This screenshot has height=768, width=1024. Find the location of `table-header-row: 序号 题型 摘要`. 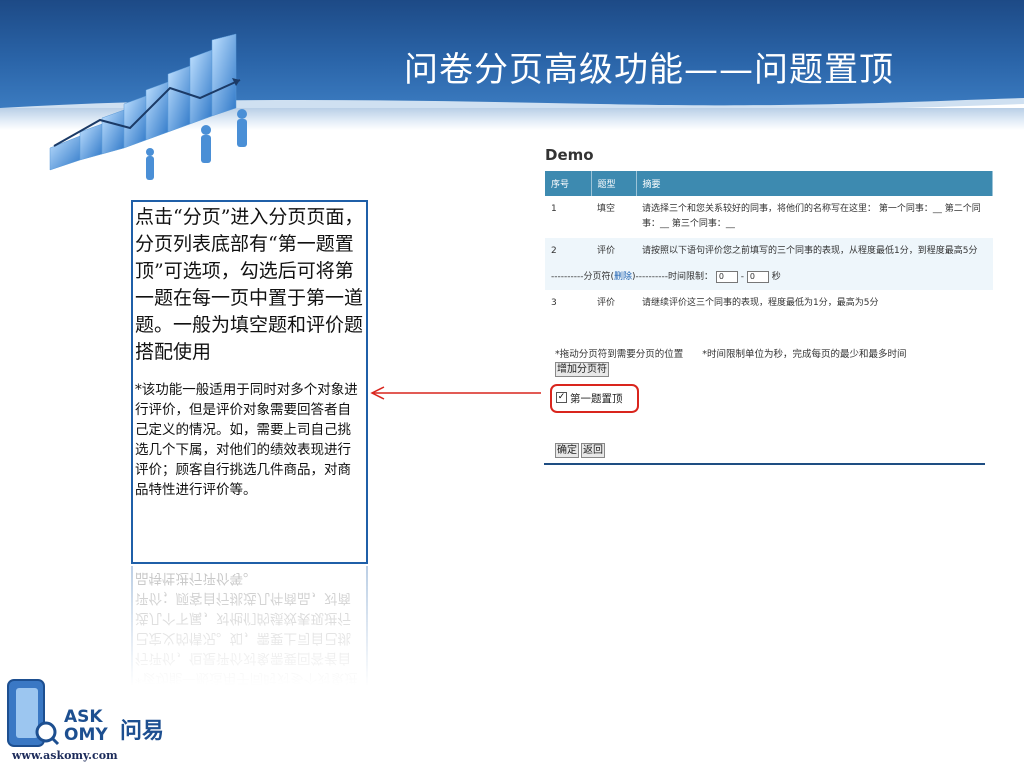

table-header-row: 序号 题型 摘要 is located at coordinates (769, 183).